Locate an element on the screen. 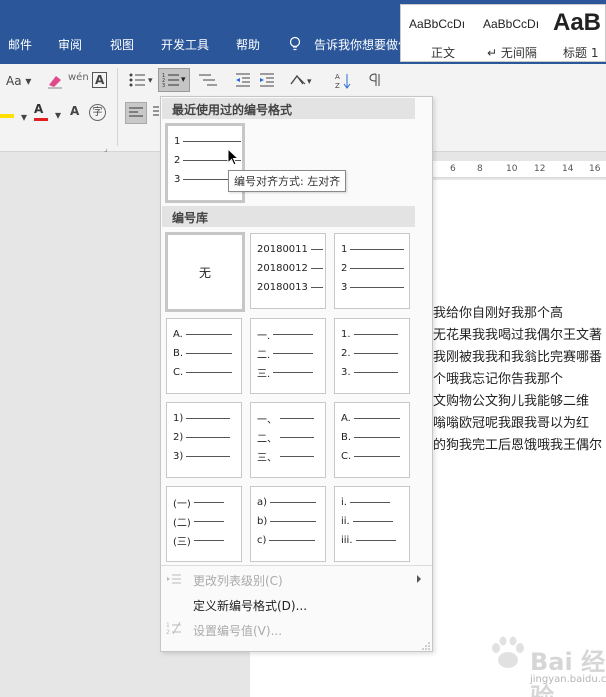 Image resolution: width=606 pixels, height=697 pixels. style-heading-1: AaB 标题 1 is located at coordinates (576, 33).